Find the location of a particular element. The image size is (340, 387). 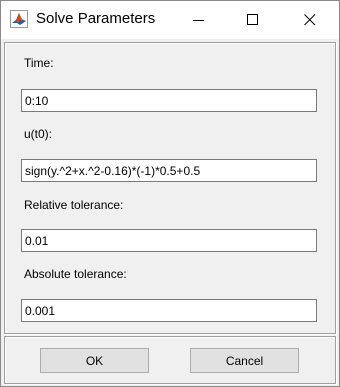

matlab-icon is located at coordinates (19, 19).